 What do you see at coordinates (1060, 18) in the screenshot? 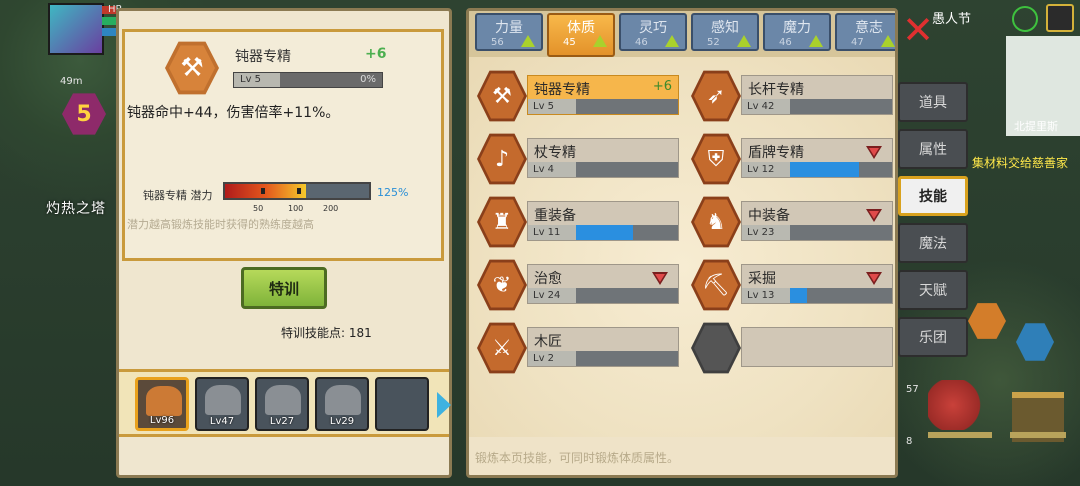
I see `exit-icon` at bounding box center [1060, 18].